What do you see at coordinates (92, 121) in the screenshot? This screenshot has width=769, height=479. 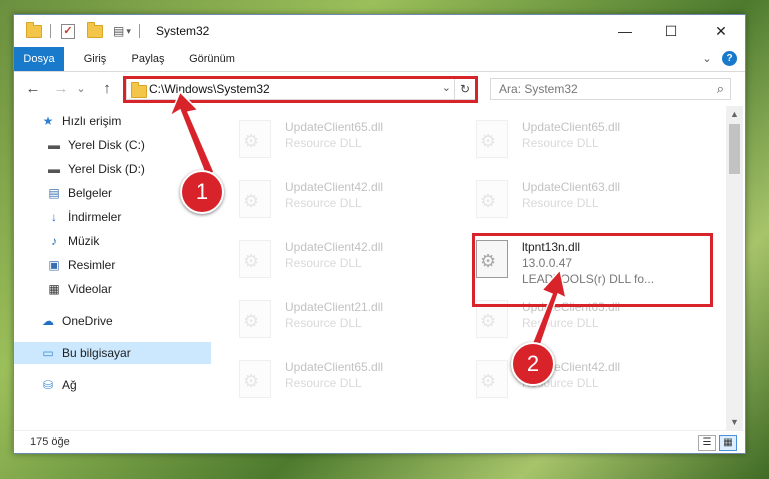 I see `sidebar-item-label: Hızlı erişim` at bounding box center [92, 121].